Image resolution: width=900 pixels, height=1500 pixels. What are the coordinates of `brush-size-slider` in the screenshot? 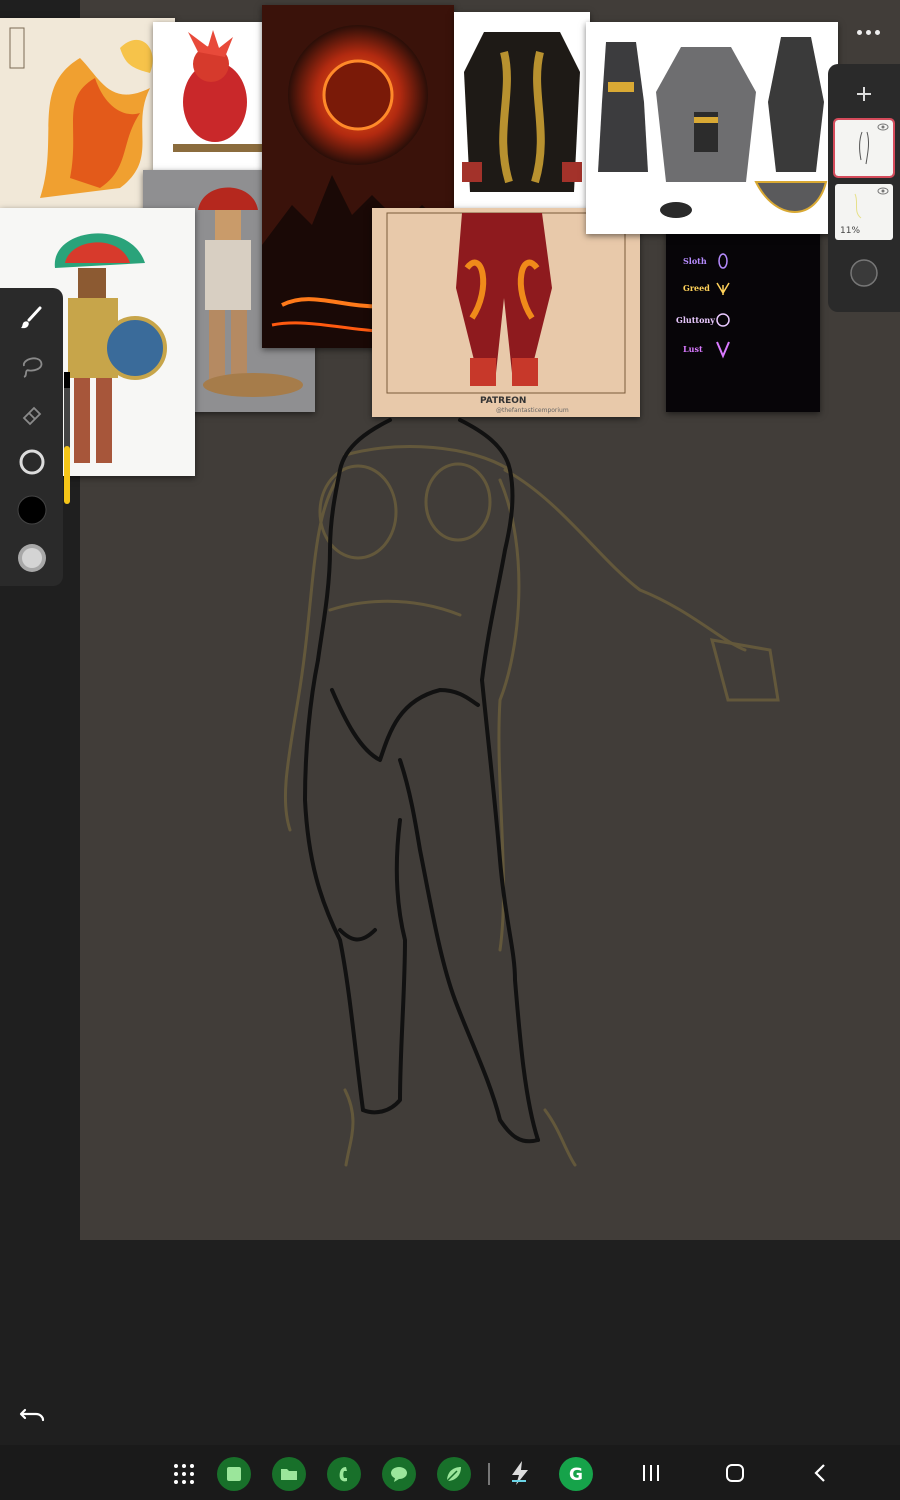 It's located at (67, 438).